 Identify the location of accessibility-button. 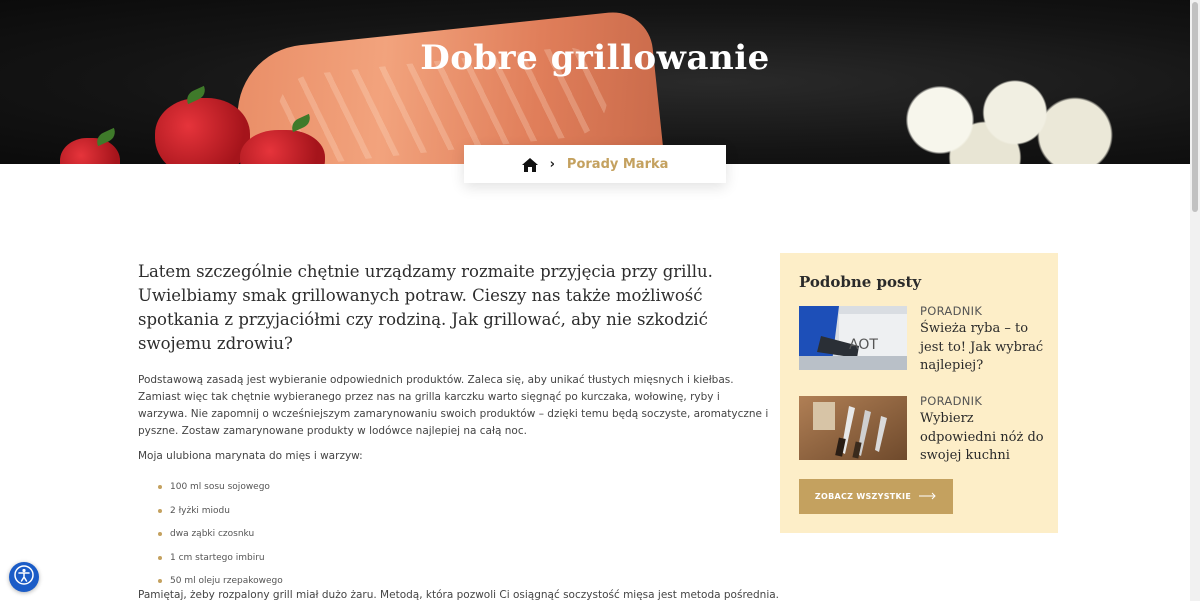
(24, 577).